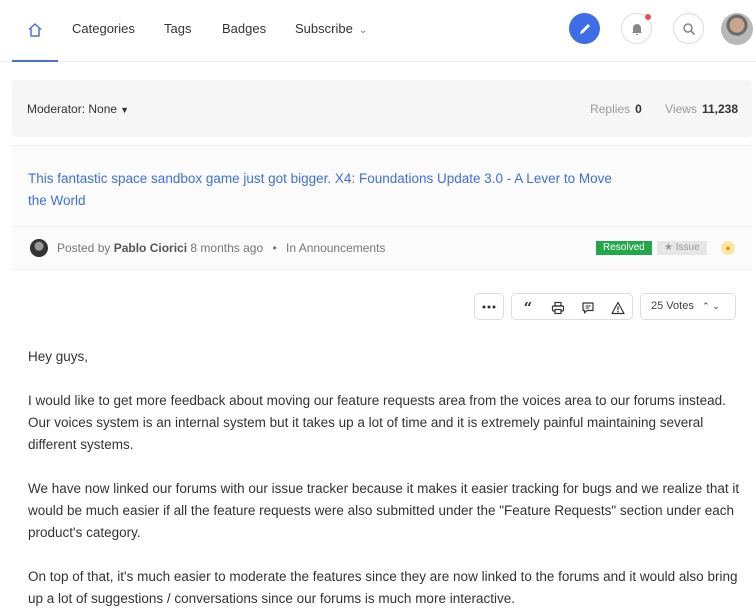  Describe the element at coordinates (382, 108) in the screenshot. I see `moderator-bar: Moderator: None ▼ Replies 0 Views 11,238` at that location.